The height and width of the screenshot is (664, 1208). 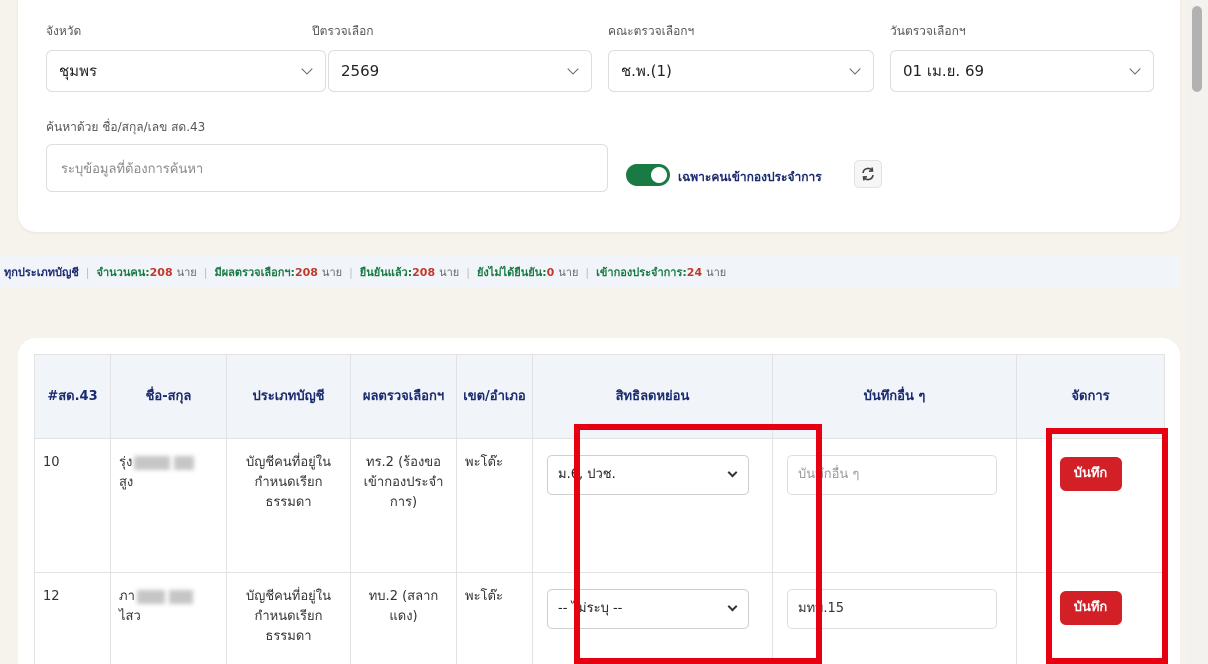 I want to click on summary-label: เข้ากองประจำการ:, so click(x=641, y=272).